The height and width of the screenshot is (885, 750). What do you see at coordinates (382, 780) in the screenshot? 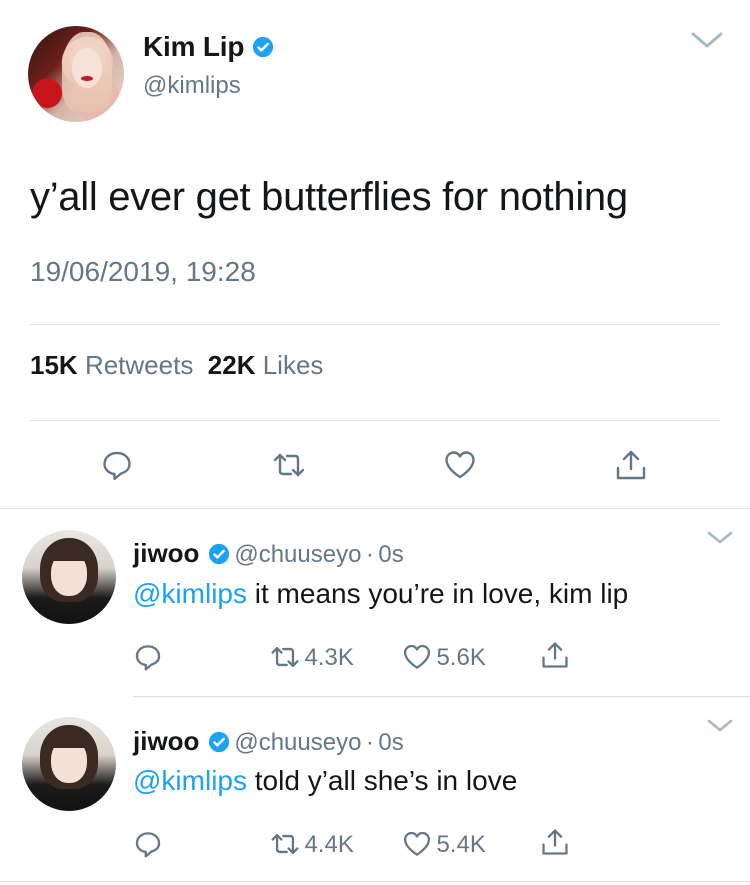
I see `reply-body: told y’all she’s in love` at bounding box center [382, 780].